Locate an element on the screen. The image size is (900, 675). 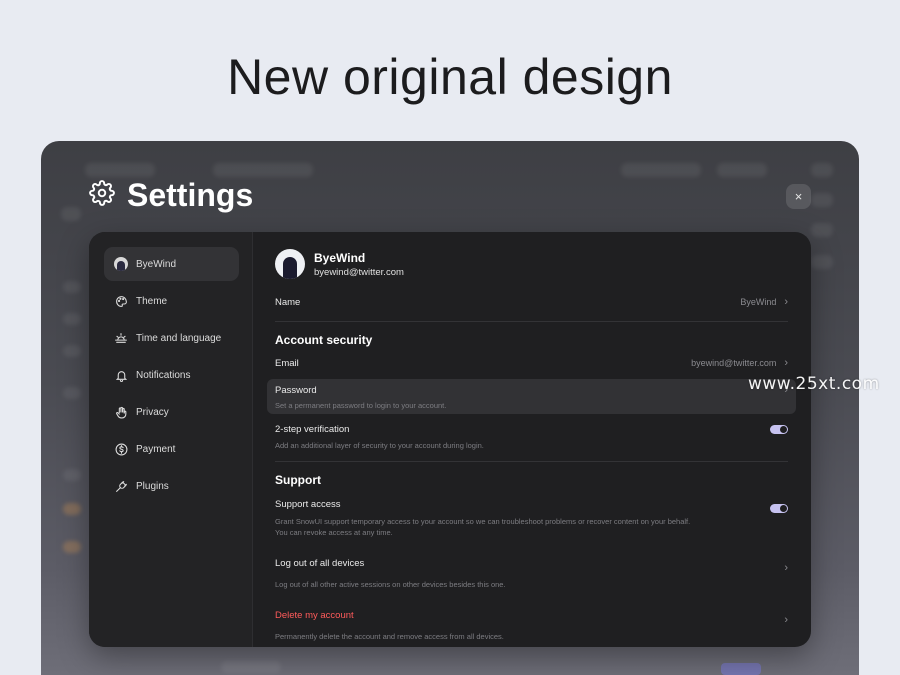
email-label: Email is located at coordinates (287, 363).